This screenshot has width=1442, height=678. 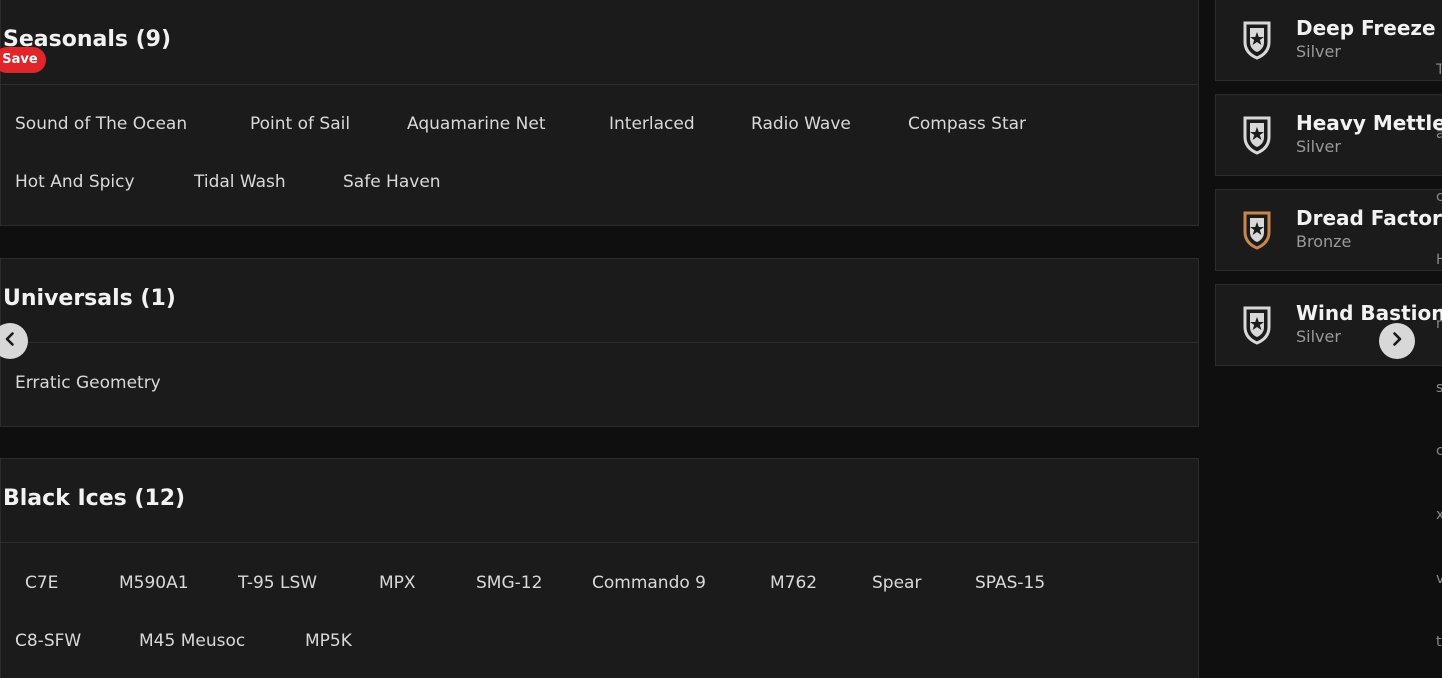 I want to click on skin-item: T-95 LSW, so click(x=277, y=583).